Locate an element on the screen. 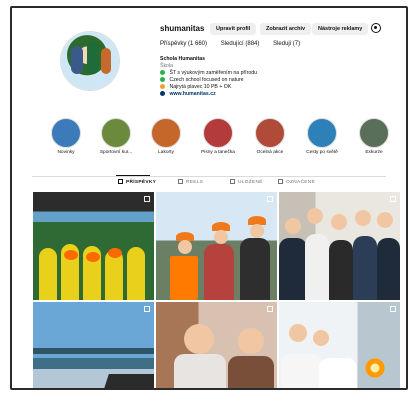 The width and height of the screenshot is (420, 396). highlight-label: Lakorty is located at coordinates (166, 152).